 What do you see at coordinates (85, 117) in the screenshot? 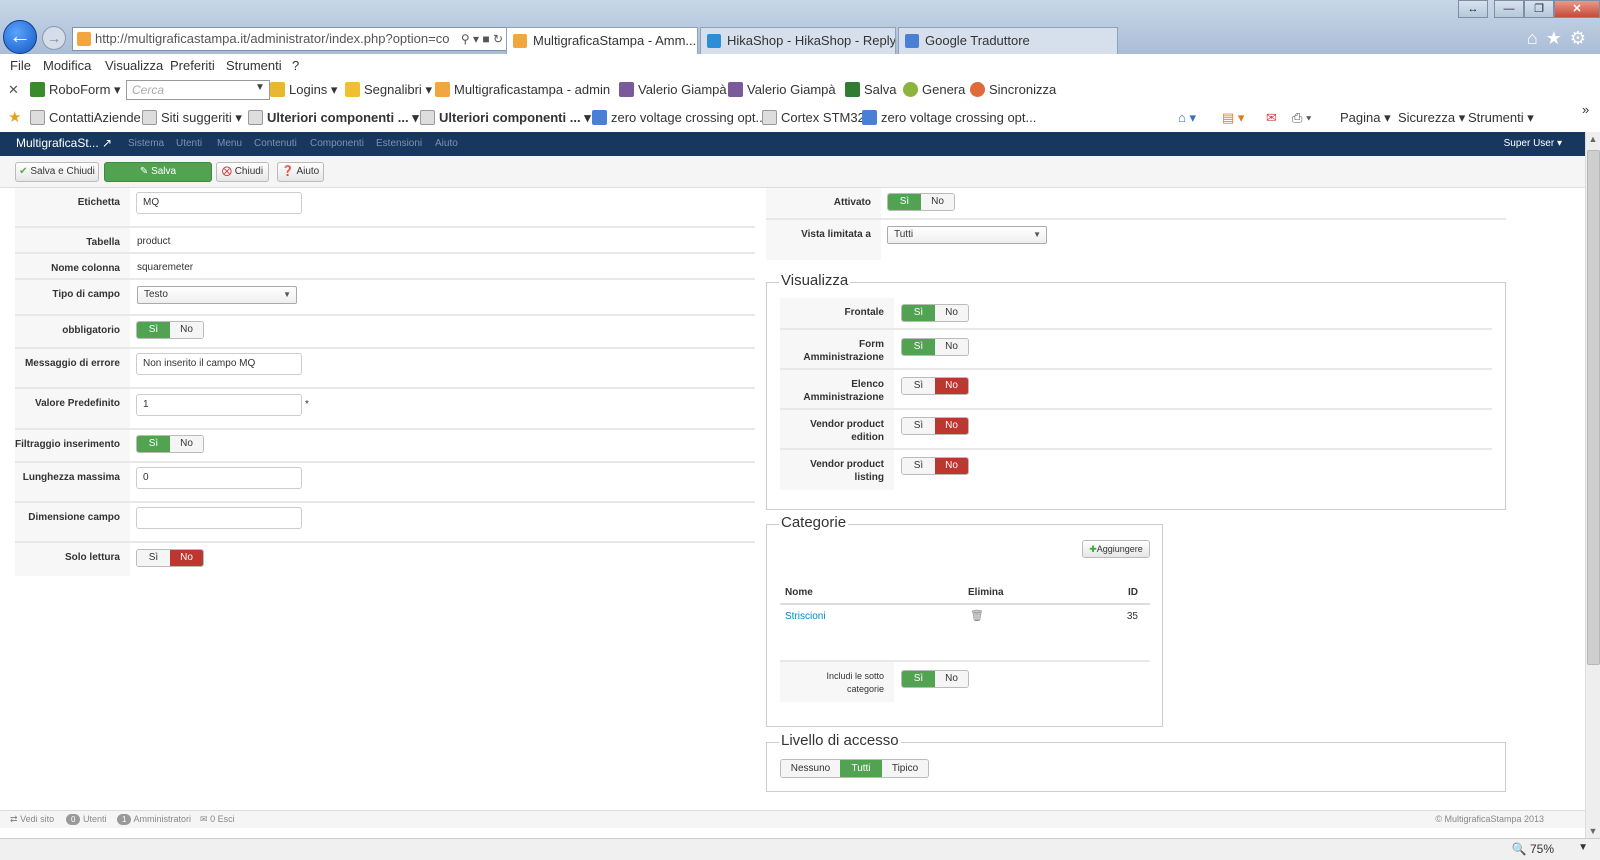
I see `fav-contatti-aziende: ContattiAziende` at bounding box center [85, 117].